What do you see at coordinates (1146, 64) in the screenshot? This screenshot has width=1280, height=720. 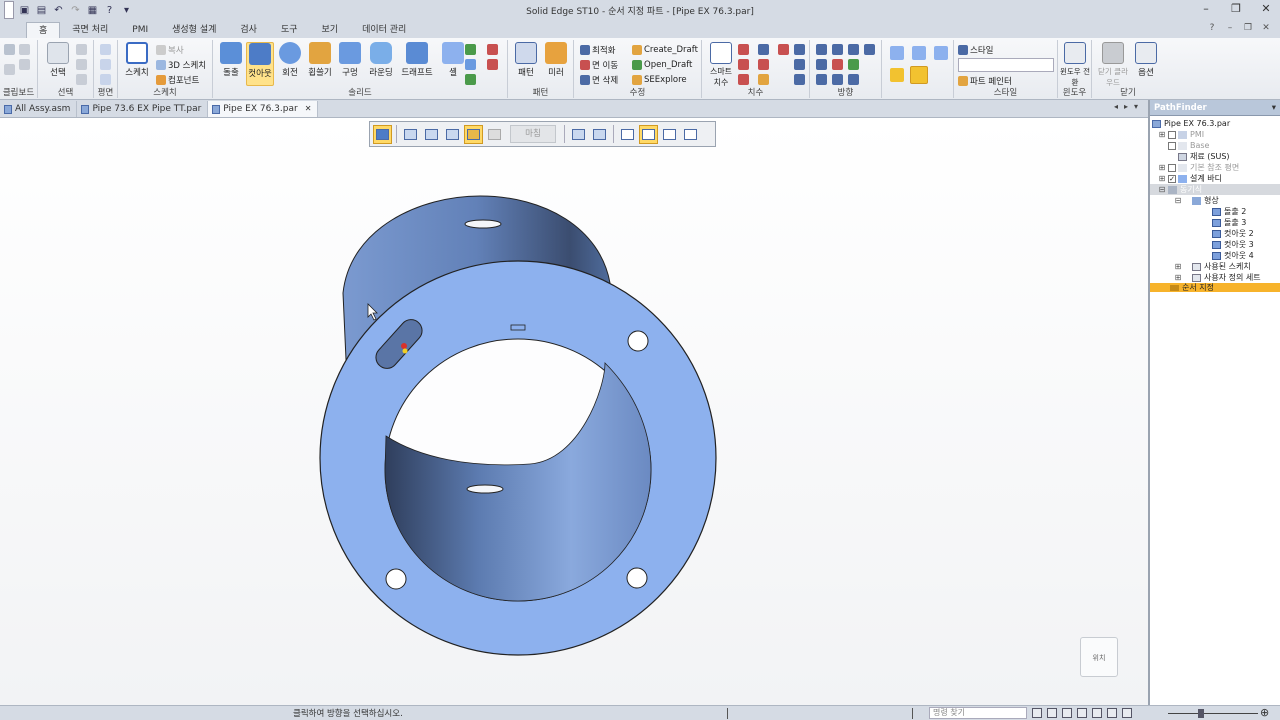 I see `options-button: 옵션` at bounding box center [1146, 64].